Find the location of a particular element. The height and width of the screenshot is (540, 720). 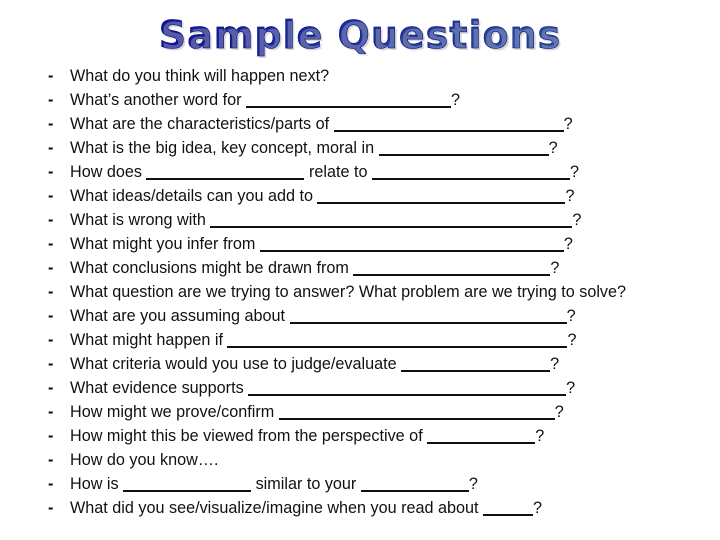

question-text-segment: How does is located at coordinates (108, 172).